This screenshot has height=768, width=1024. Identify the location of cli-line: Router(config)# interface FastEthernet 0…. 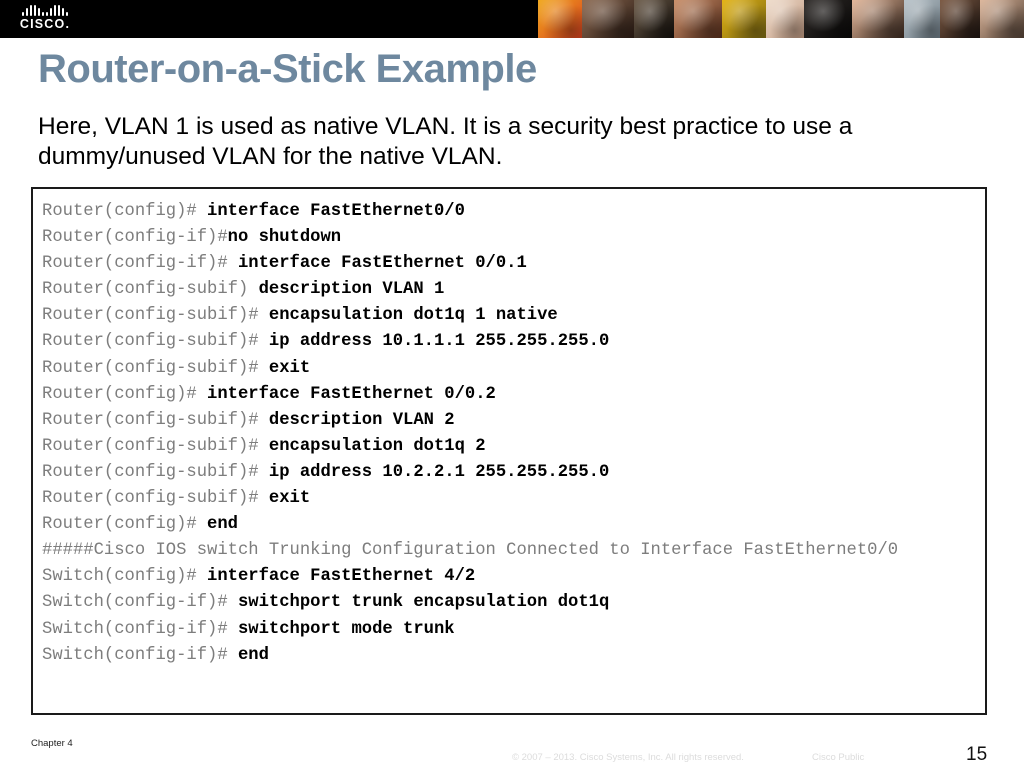
(513, 395).